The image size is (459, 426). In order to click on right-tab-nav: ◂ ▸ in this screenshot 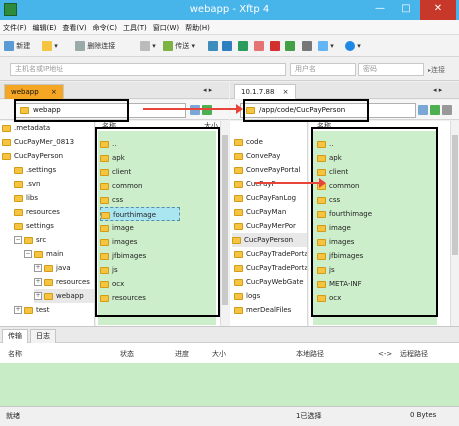, I will do `click(437, 90)`.